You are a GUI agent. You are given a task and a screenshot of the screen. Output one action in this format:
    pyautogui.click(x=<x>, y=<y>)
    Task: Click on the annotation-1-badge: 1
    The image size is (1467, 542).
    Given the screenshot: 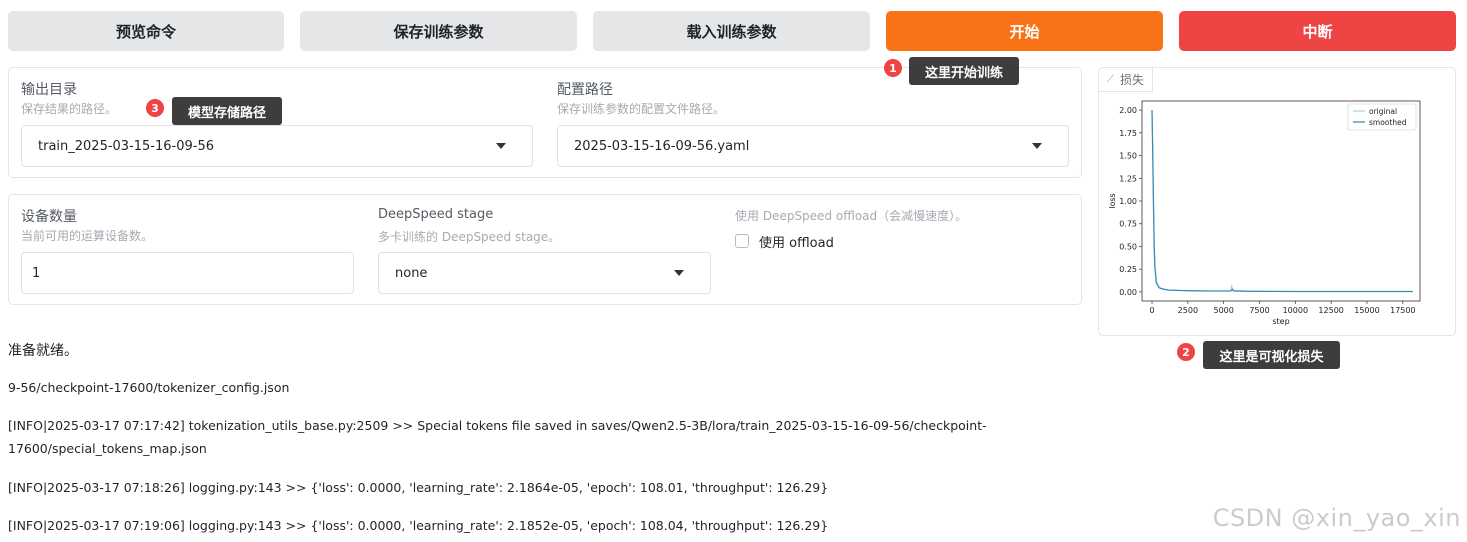 What is the action you would take?
    pyautogui.click(x=893, y=68)
    